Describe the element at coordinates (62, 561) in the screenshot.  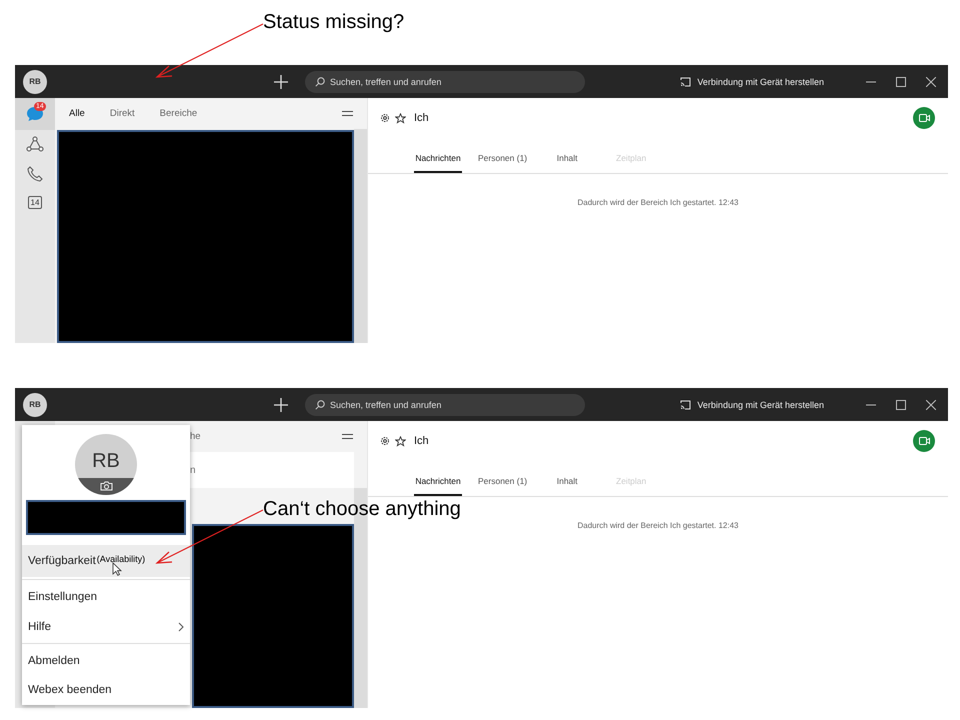
I see `menu-item-label: Verfügbarkeit` at that location.